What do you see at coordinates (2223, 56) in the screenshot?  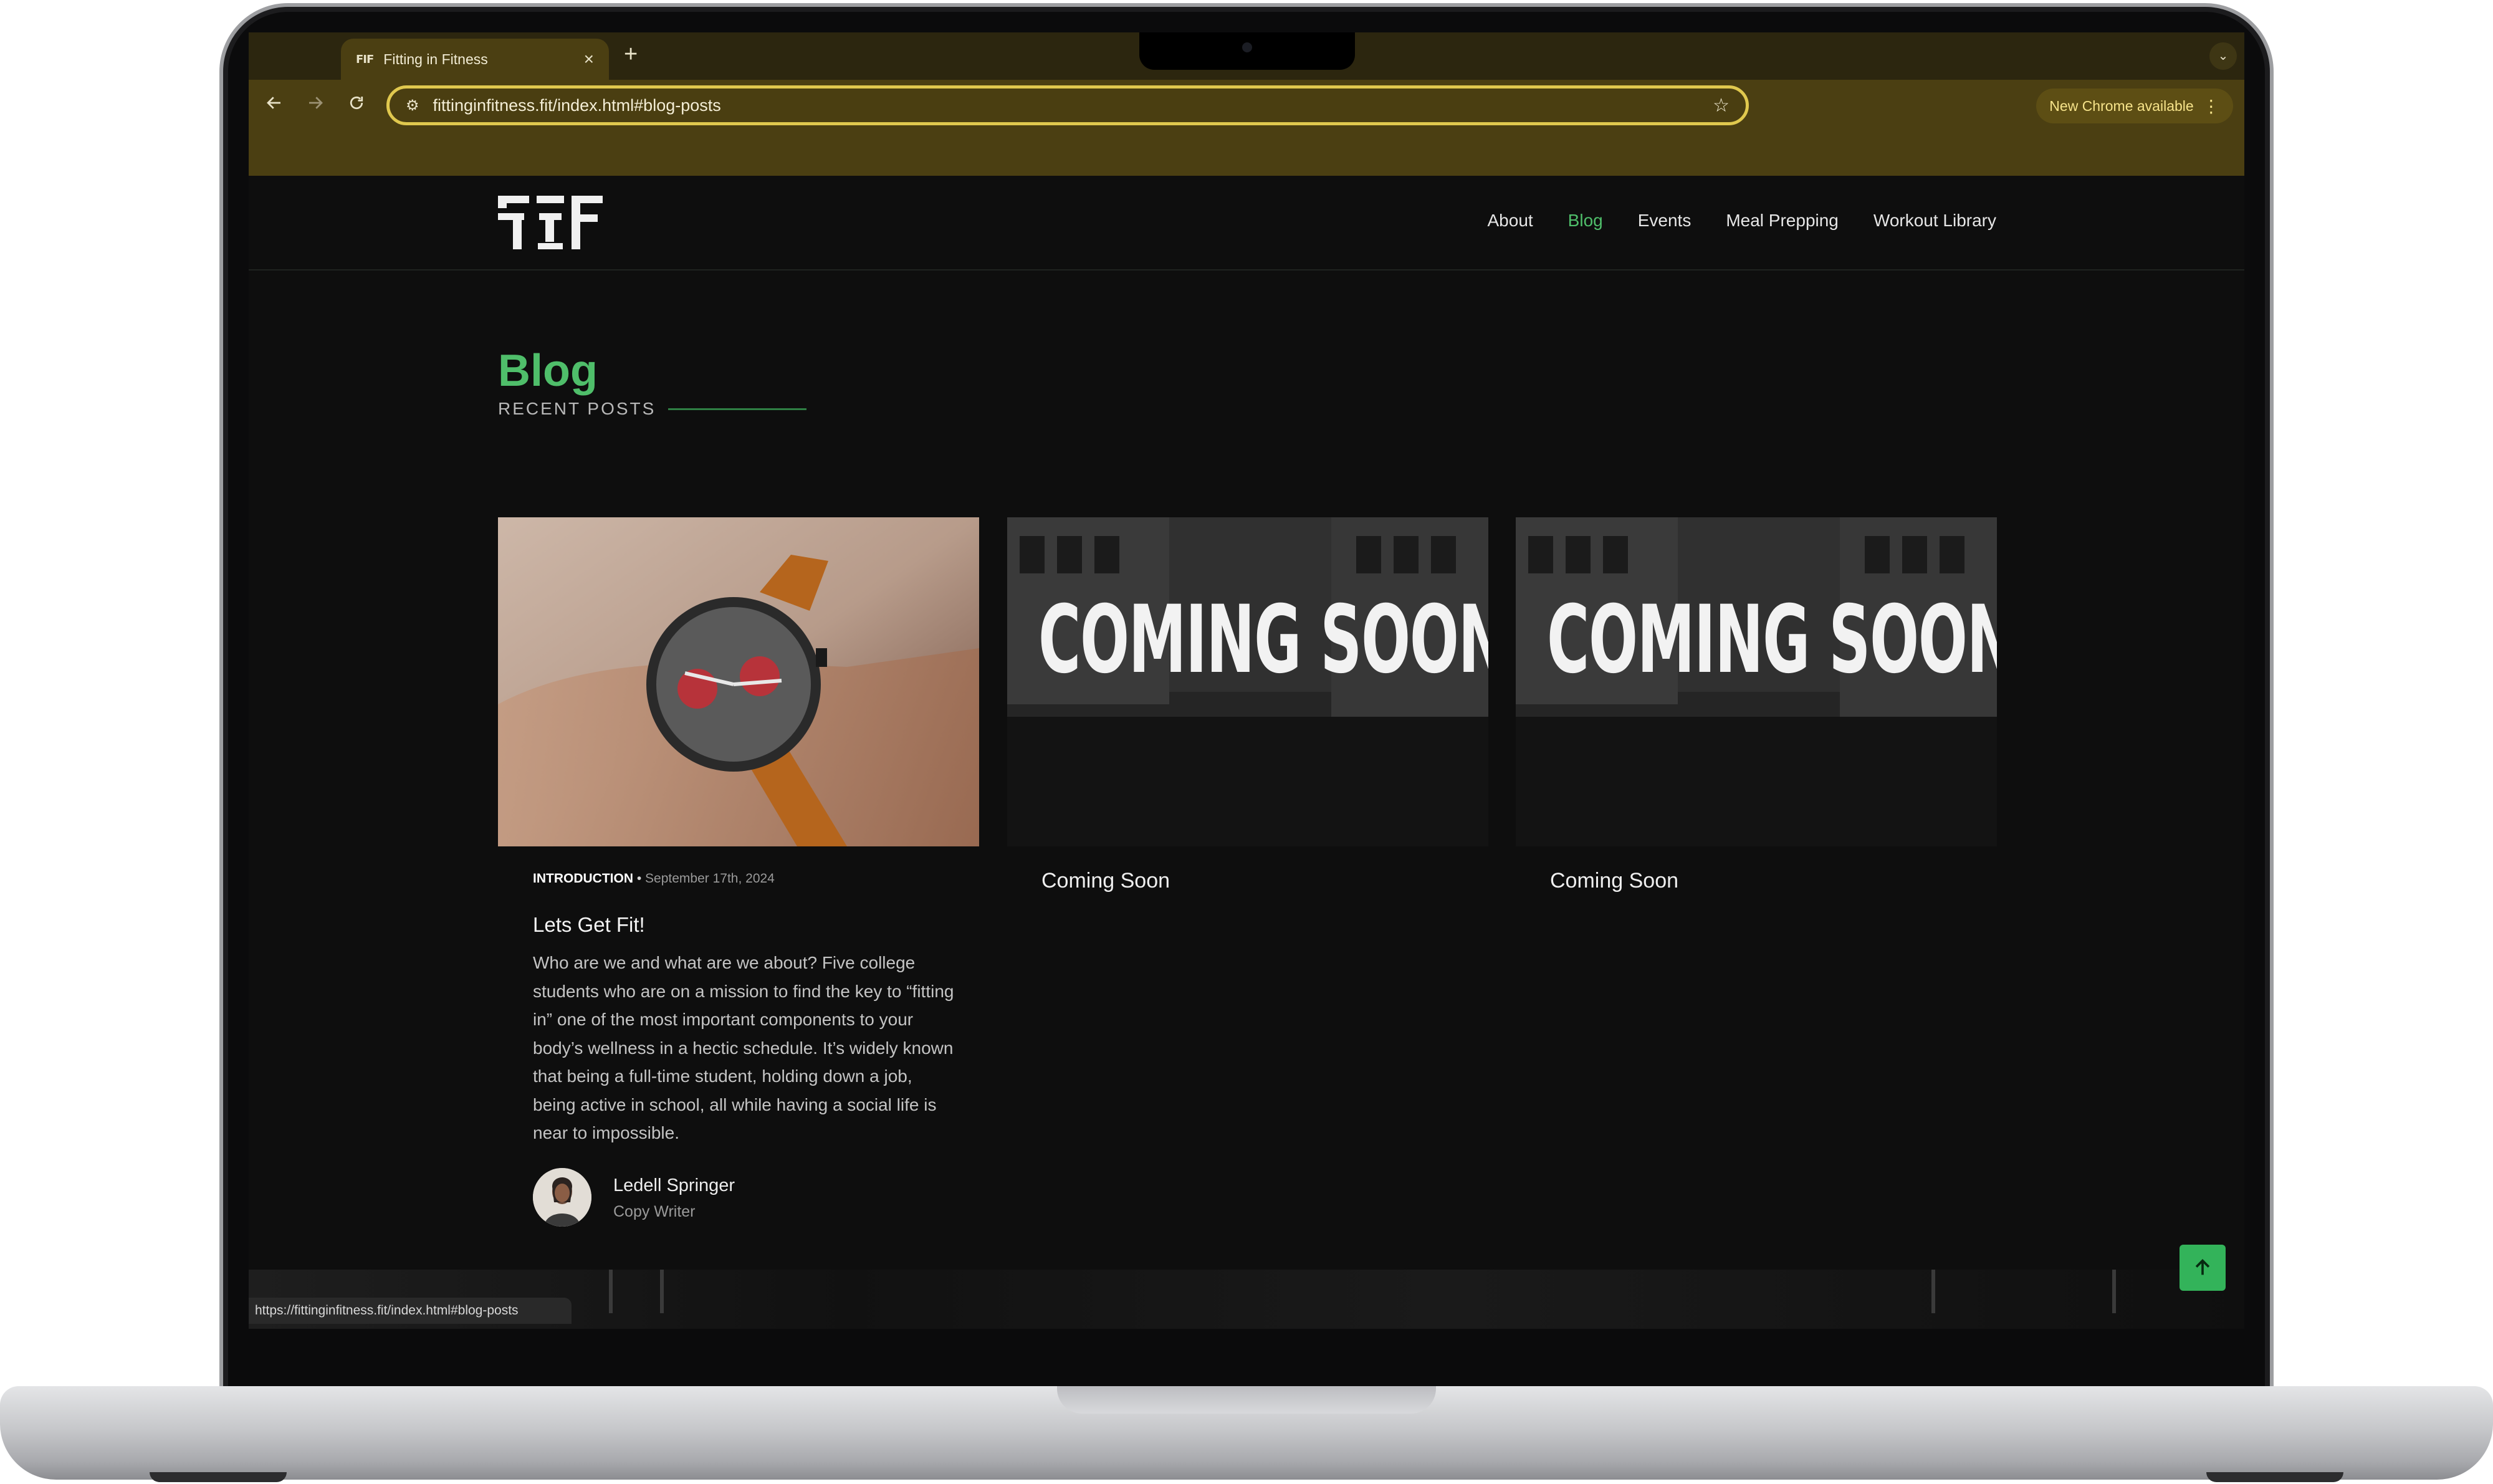 I see `tab-search-button: ⌄` at bounding box center [2223, 56].